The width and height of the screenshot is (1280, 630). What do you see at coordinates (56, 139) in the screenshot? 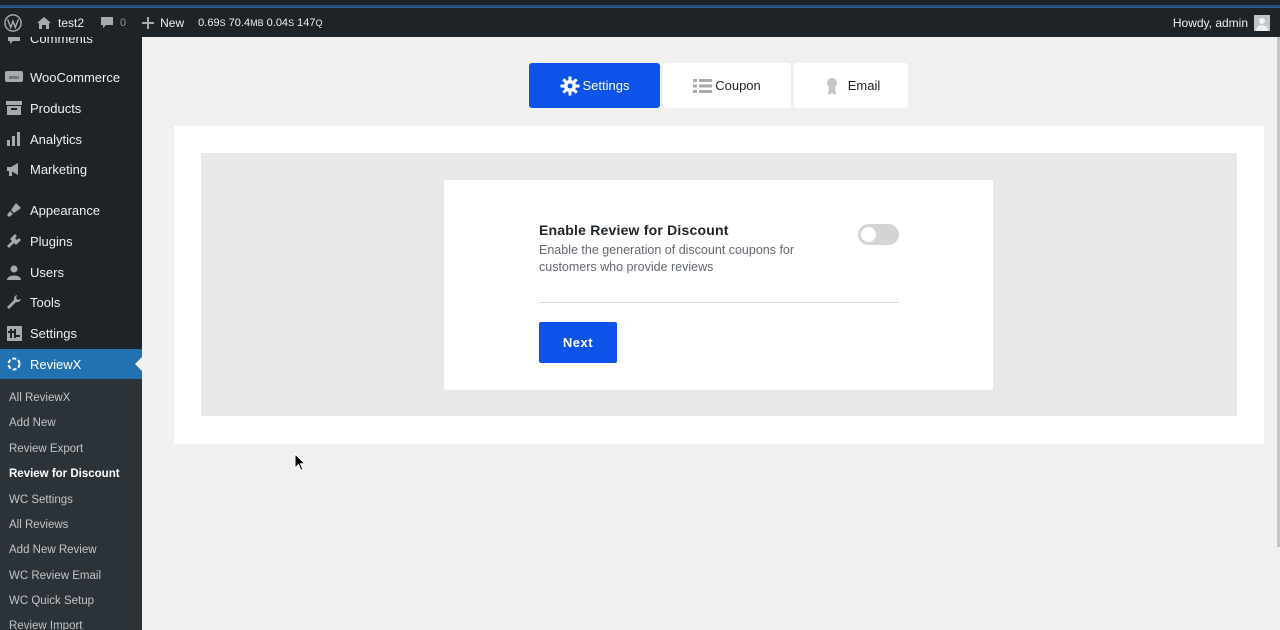
I see `sidebar-item-label: Analytics` at bounding box center [56, 139].